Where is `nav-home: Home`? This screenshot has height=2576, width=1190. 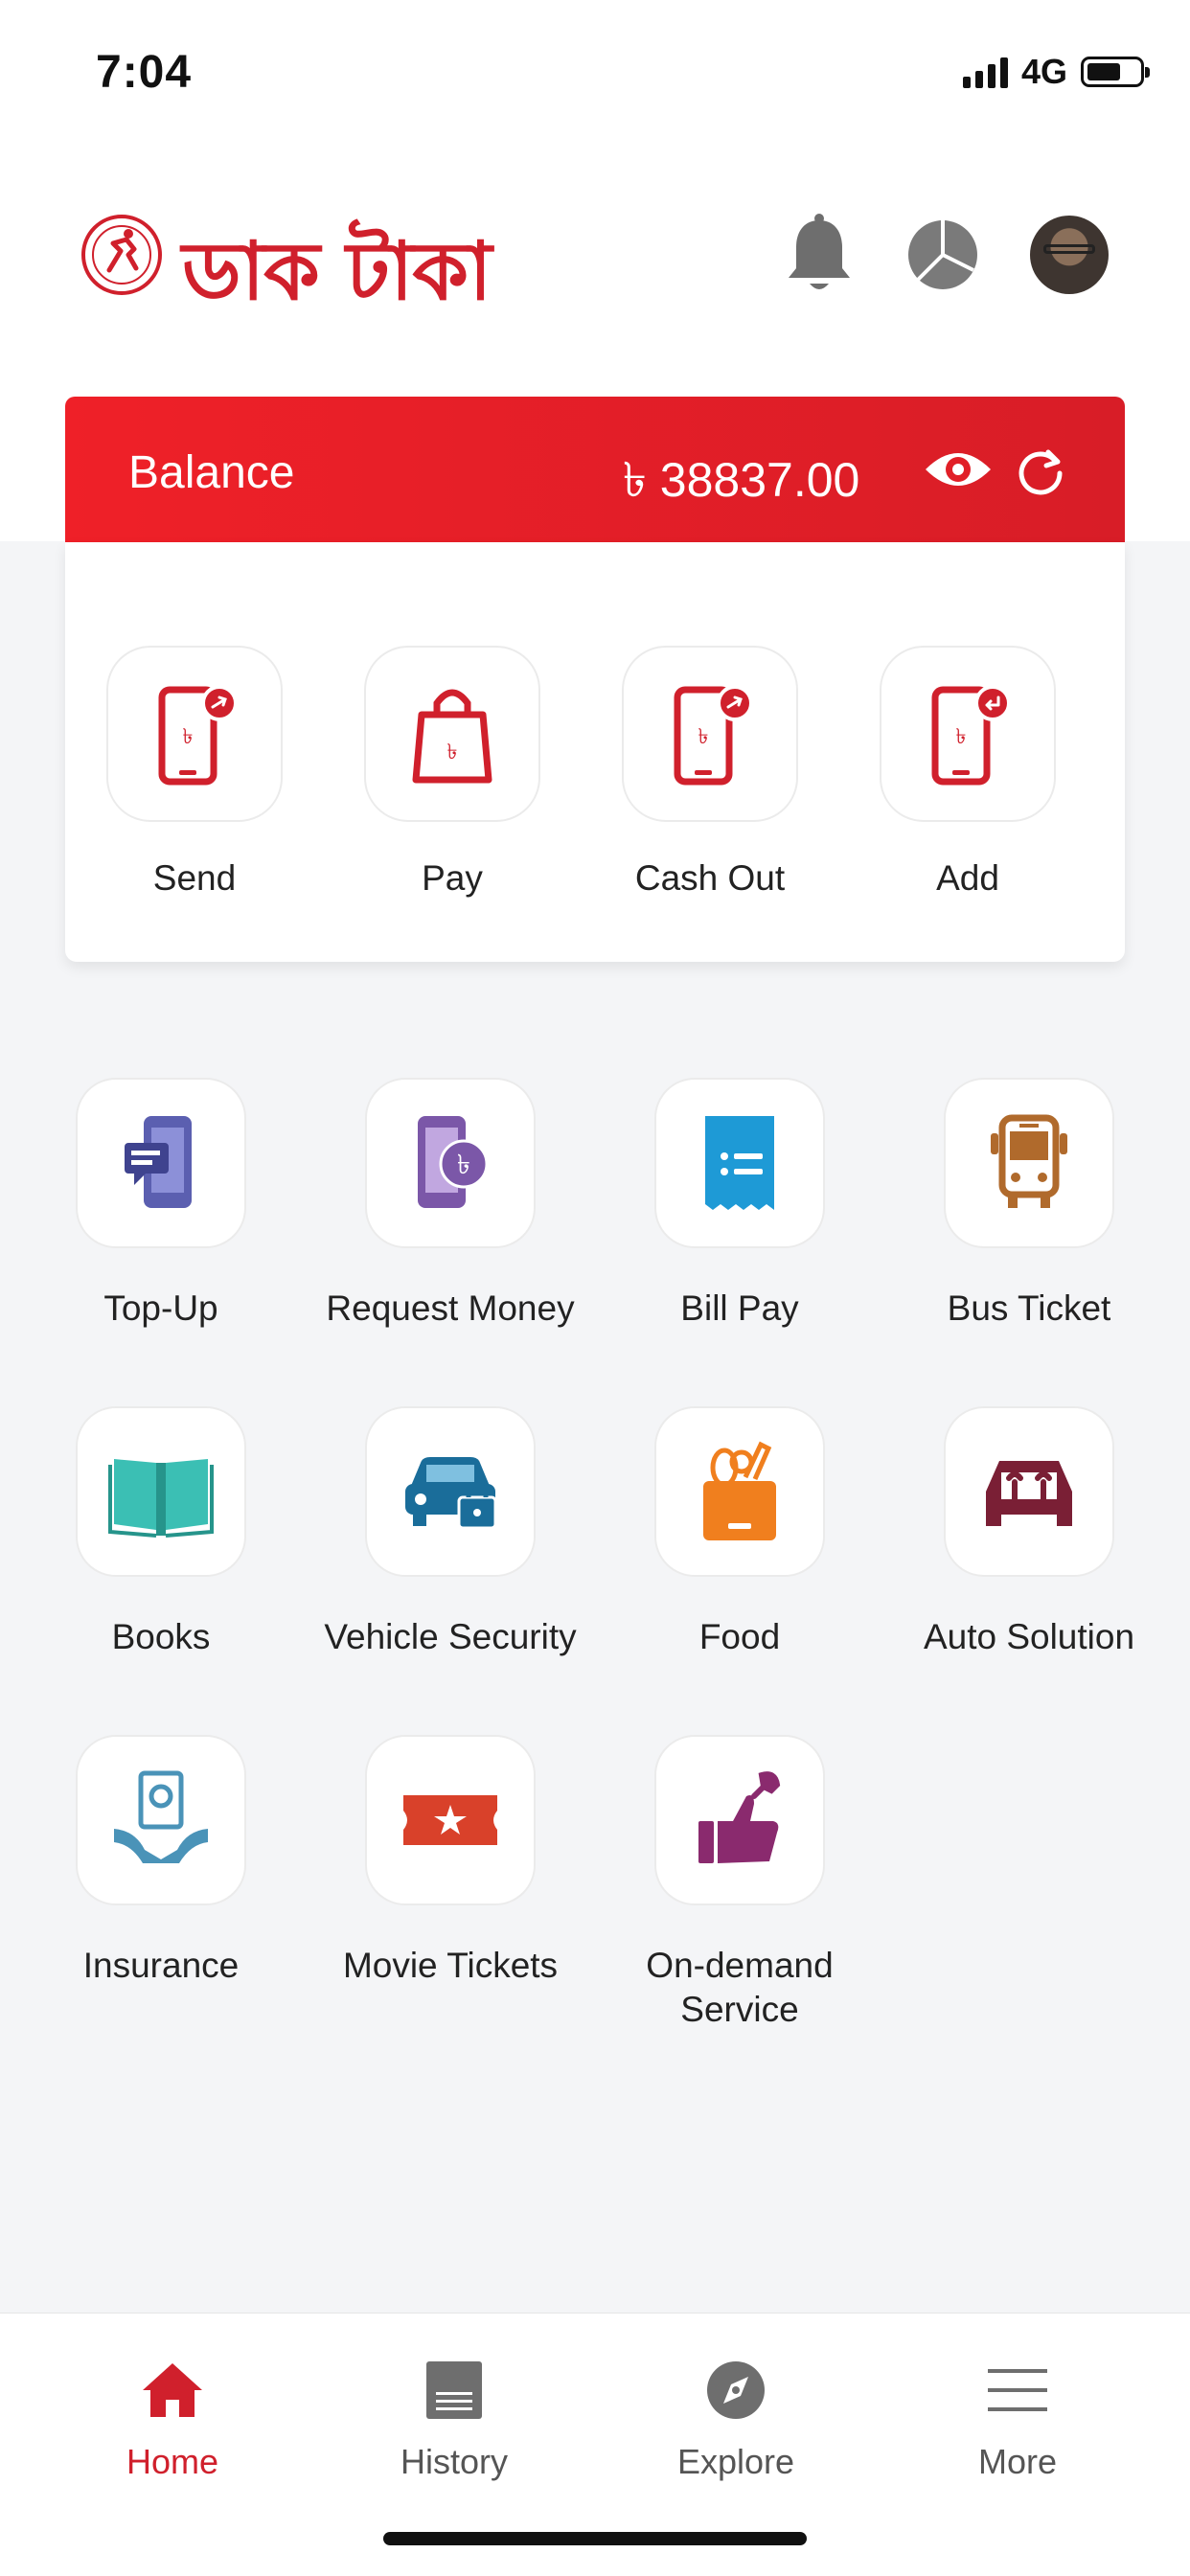
nav-home: Home is located at coordinates (172, 2420).